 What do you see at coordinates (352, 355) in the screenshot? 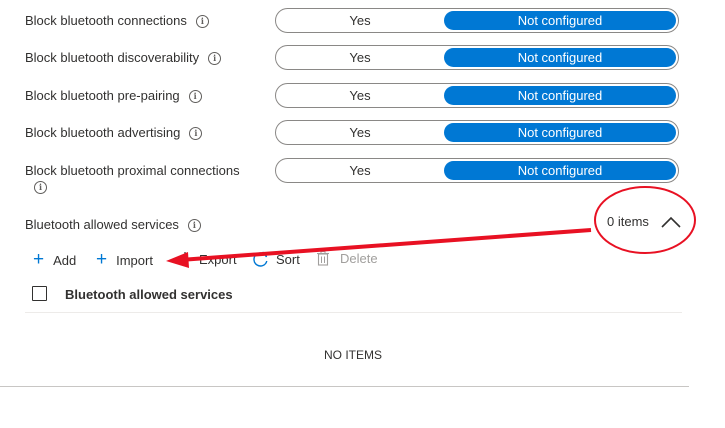
I see `empty-state-text: NO ITEMS` at bounding box center [352, 355].